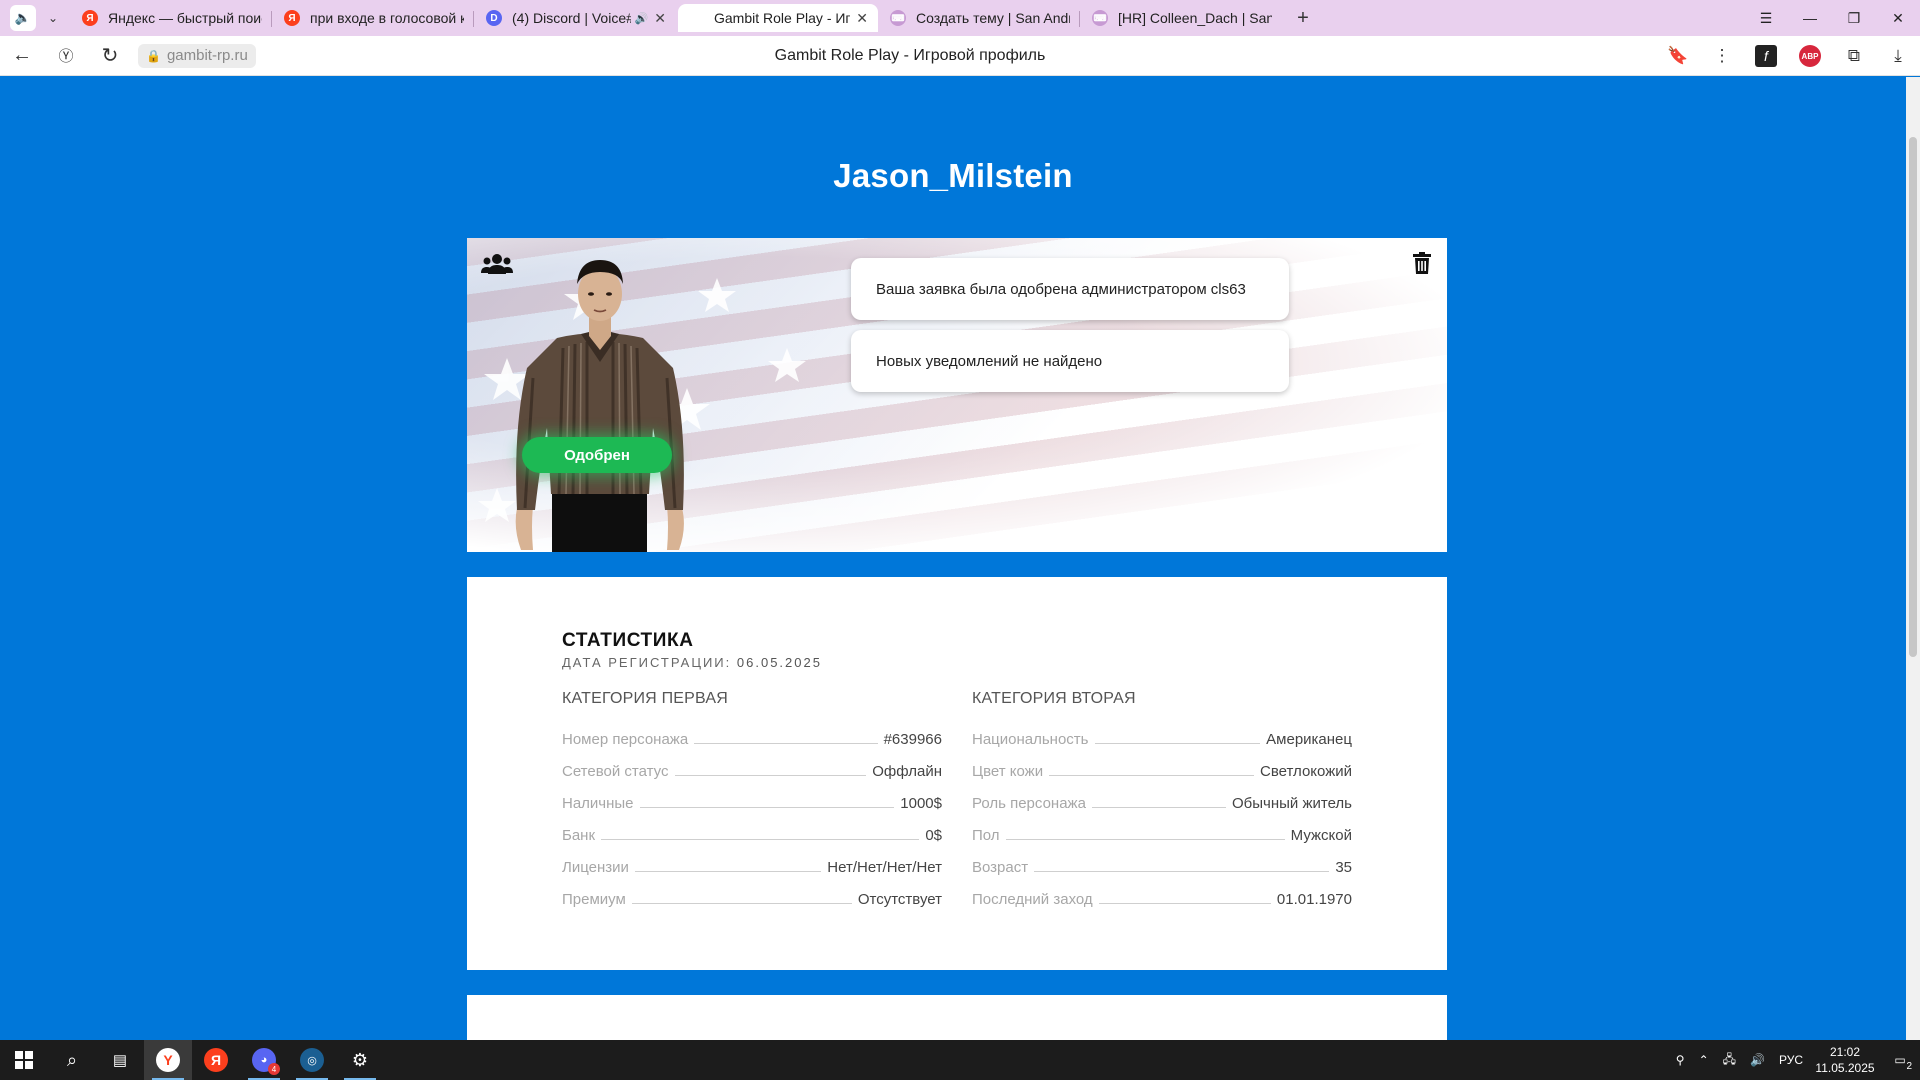 This screenshot has height=1080, width=1920. What do you see at coordinates (1757, 1060) in the screenshot?
I see `volume-icon: 🔊` at bounding box center [1757, 1060].